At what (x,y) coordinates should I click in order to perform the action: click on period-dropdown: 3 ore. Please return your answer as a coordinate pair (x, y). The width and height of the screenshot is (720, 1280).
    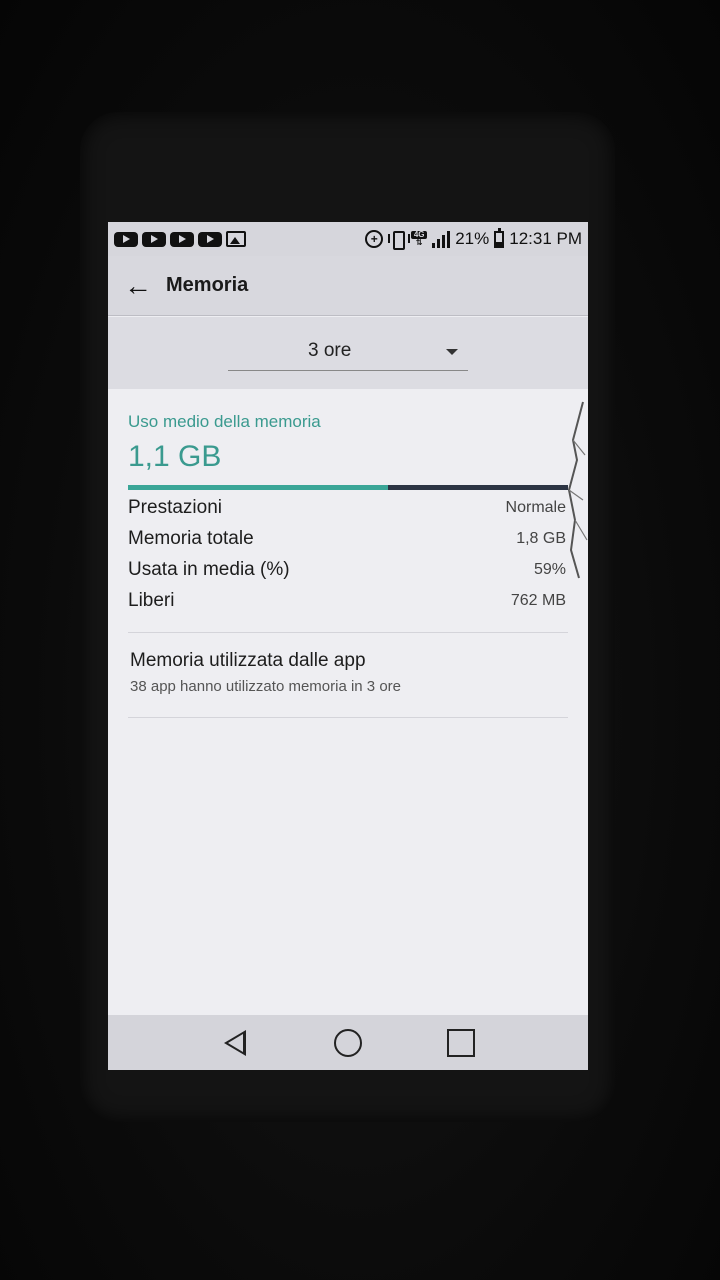
    Looking at the image, I should click on (348, 353).